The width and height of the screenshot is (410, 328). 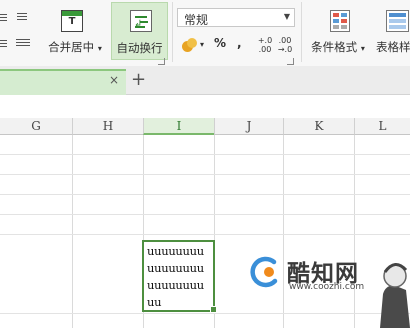 What do you see at coordinates (265, 40) in the screenshot?
I see `increase-decimal-top: +.0` at bounding box center [265, 40].